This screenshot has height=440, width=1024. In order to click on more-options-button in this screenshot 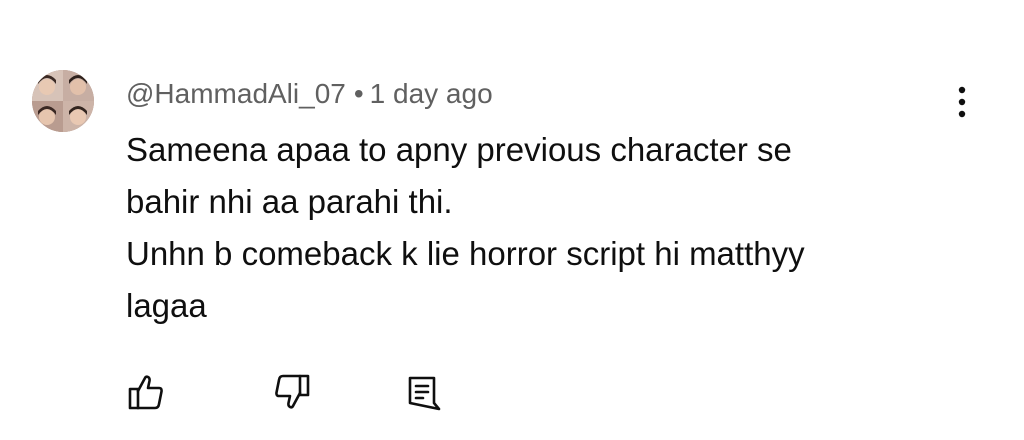, I will do `click(962, 102)`.